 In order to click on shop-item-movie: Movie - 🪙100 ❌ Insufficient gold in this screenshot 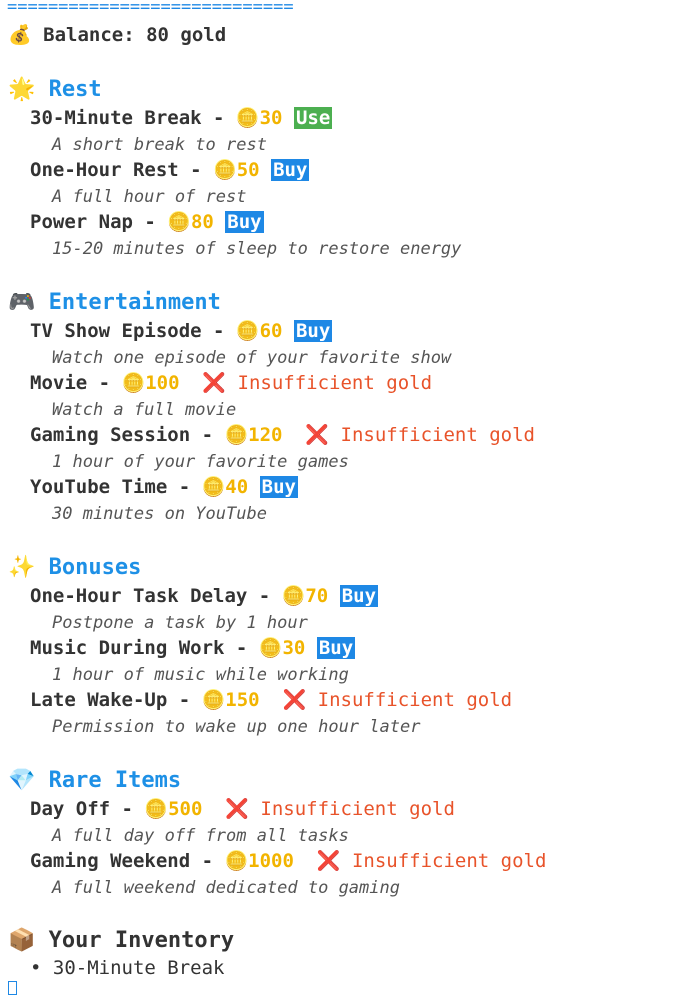, I will do `click(231, 383)`.